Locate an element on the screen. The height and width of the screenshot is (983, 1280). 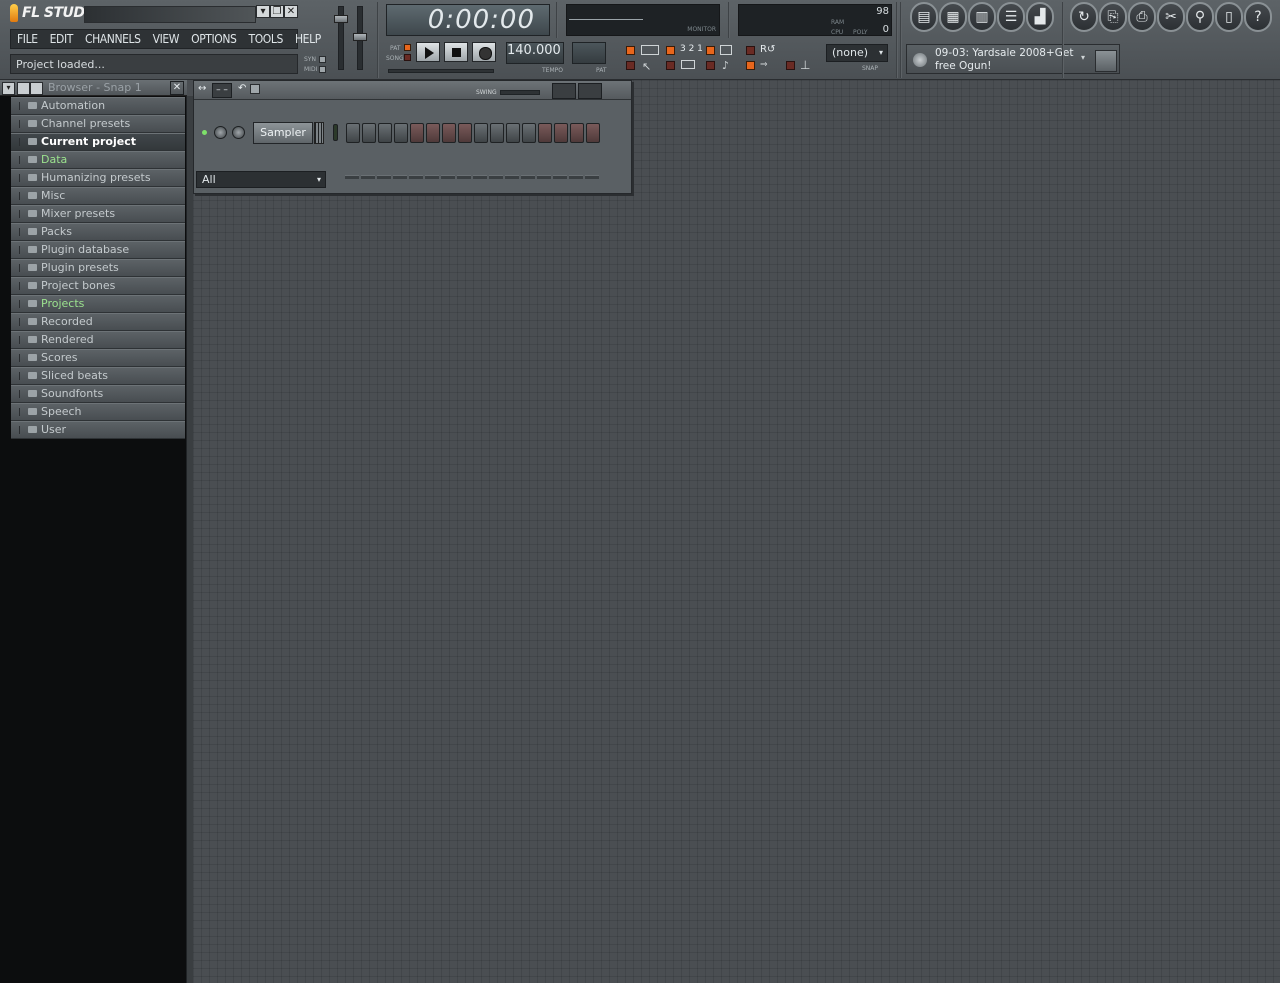
song-position-slider is located at coordinates (441, 71).